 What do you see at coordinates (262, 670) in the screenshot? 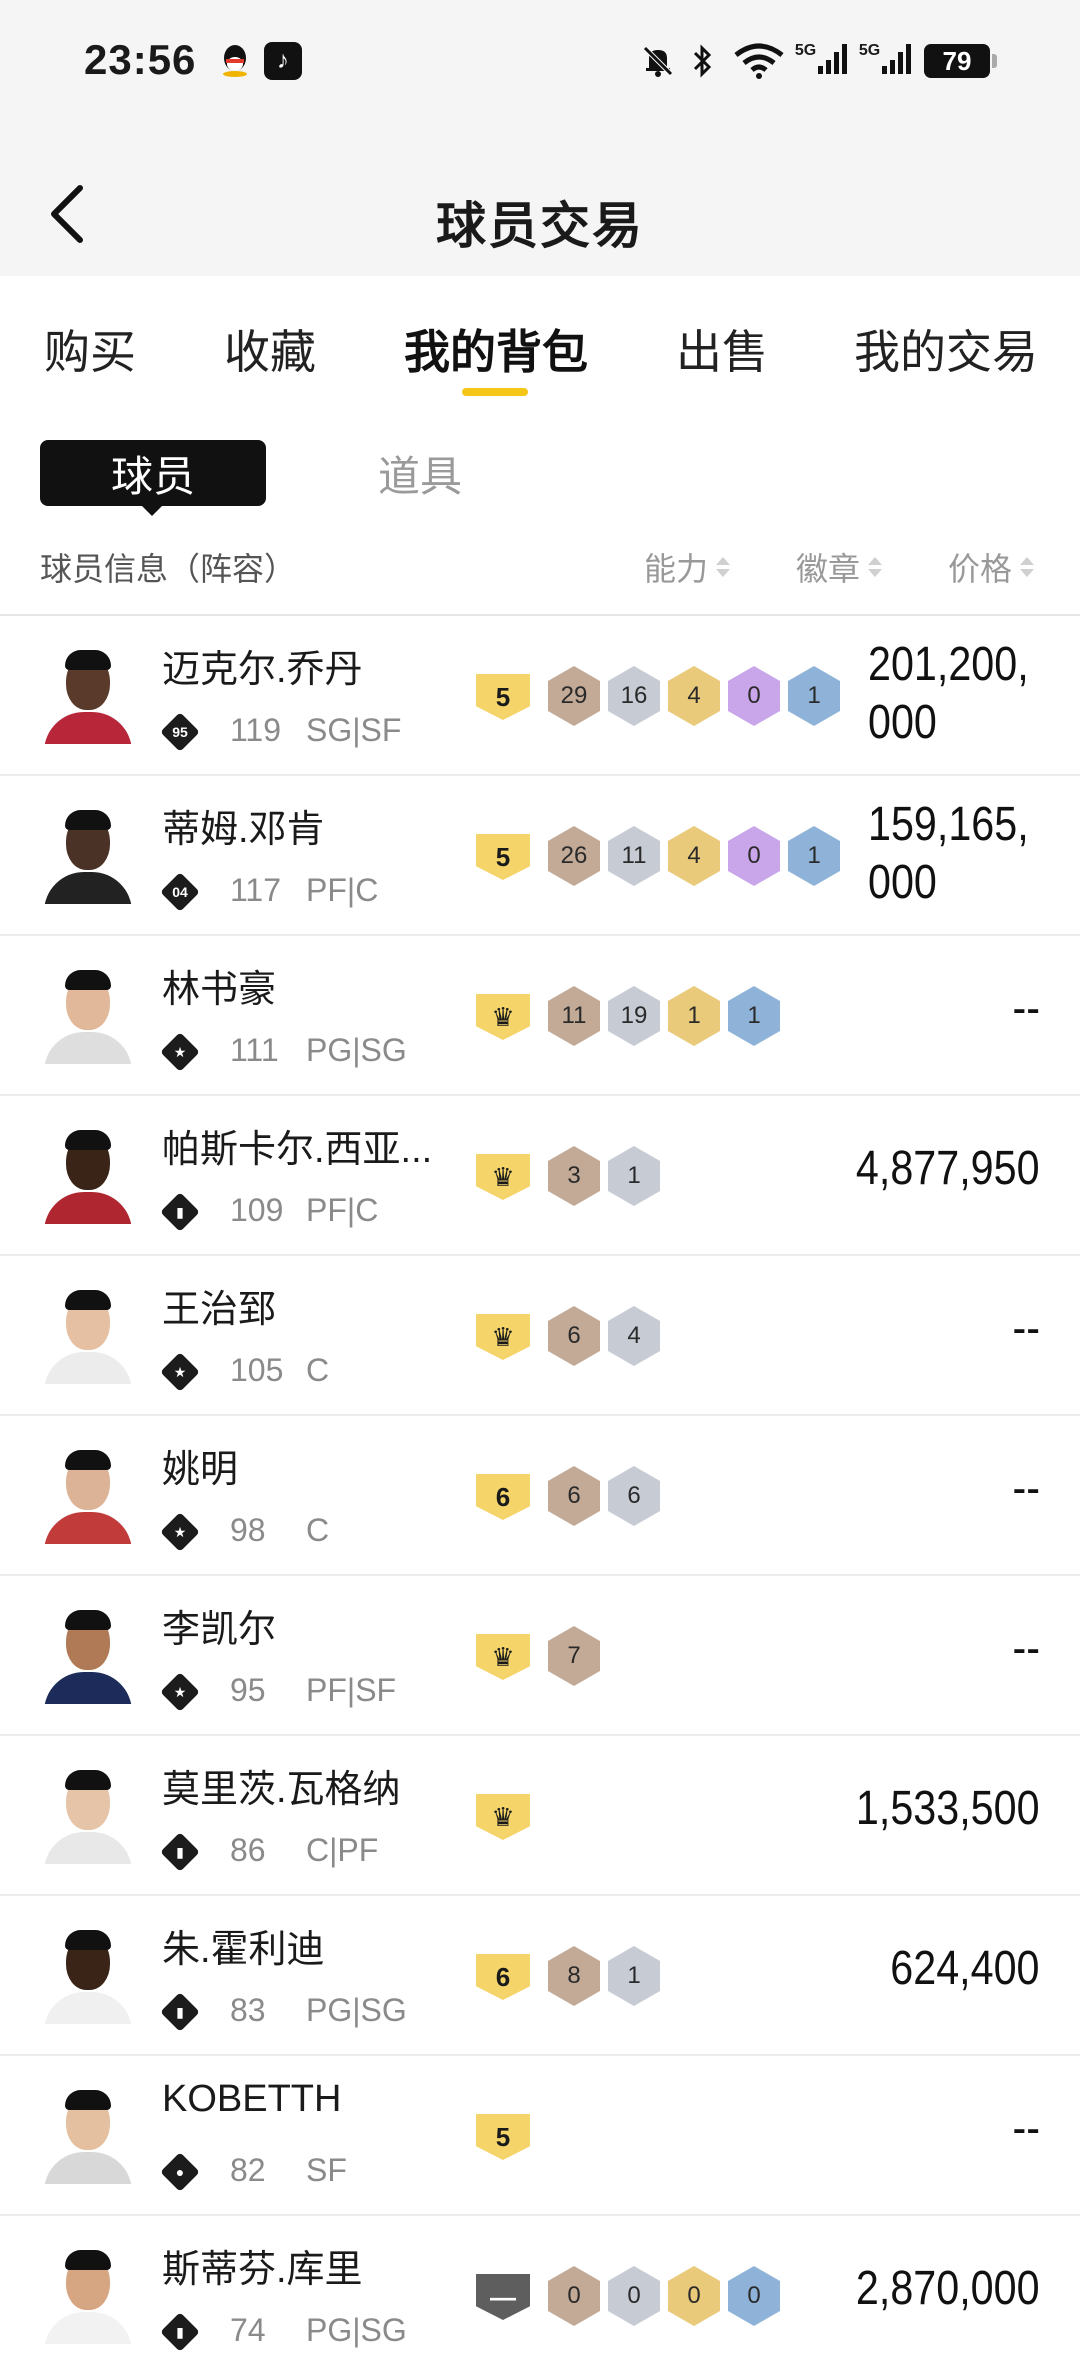
I see `player-name: 迈克尔.乔丹` at bounding box center [262, 670].